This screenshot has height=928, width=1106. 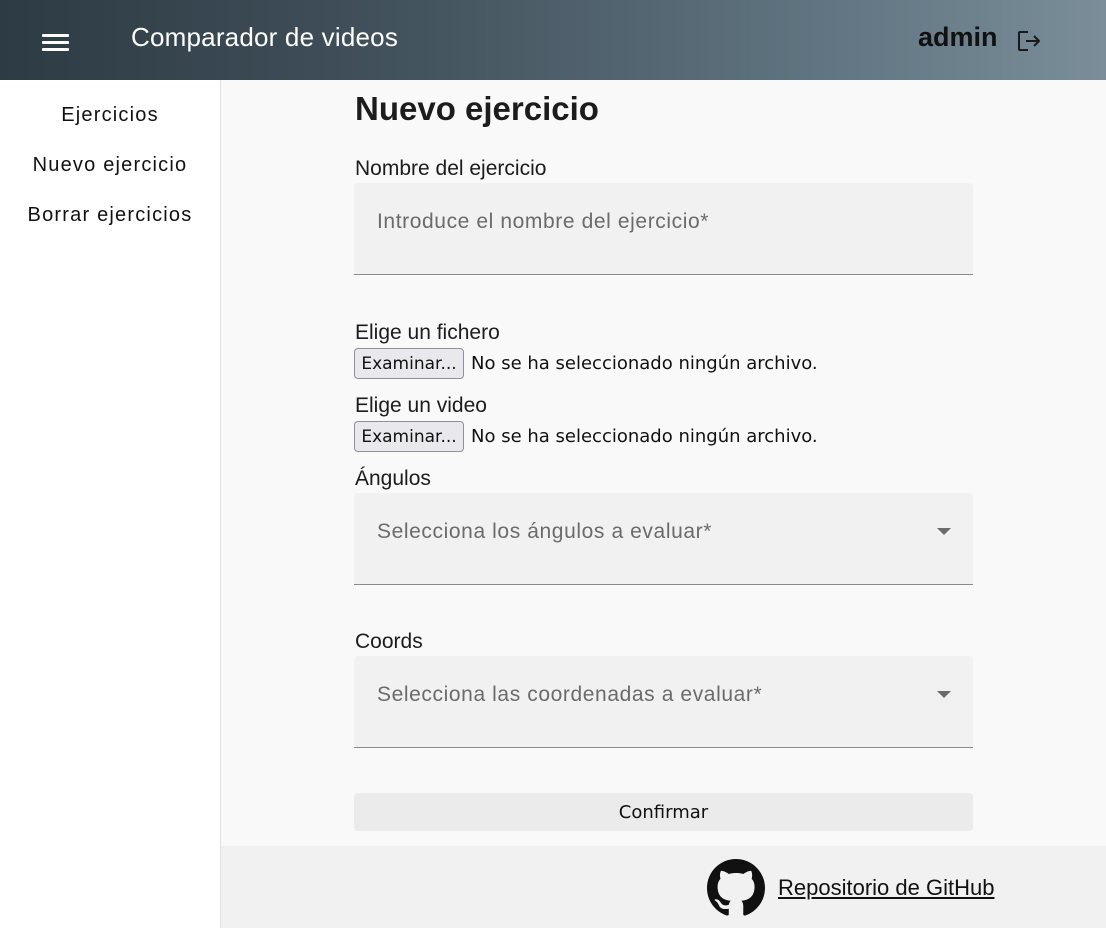 What do you see at coordinates (553, 40) in the screenshot?
I see `app-bar: Comparador de videos admin` at bounding box center [553, 40].